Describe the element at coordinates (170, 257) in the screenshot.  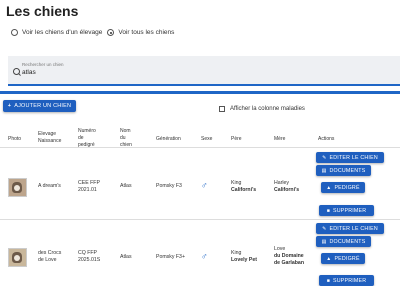
I see `row2-generation: Pomsky F3+` at that location.